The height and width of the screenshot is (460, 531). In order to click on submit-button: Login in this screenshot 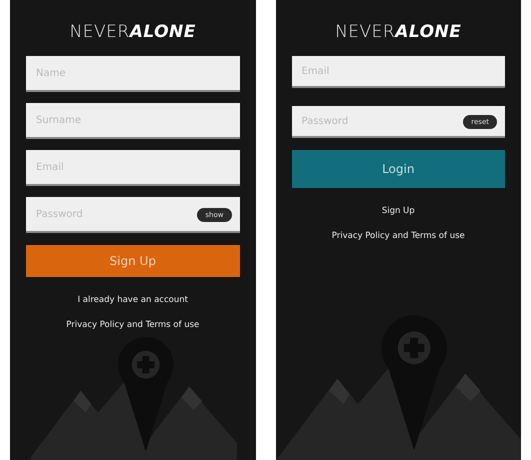, I will do `click(398, 169)`.